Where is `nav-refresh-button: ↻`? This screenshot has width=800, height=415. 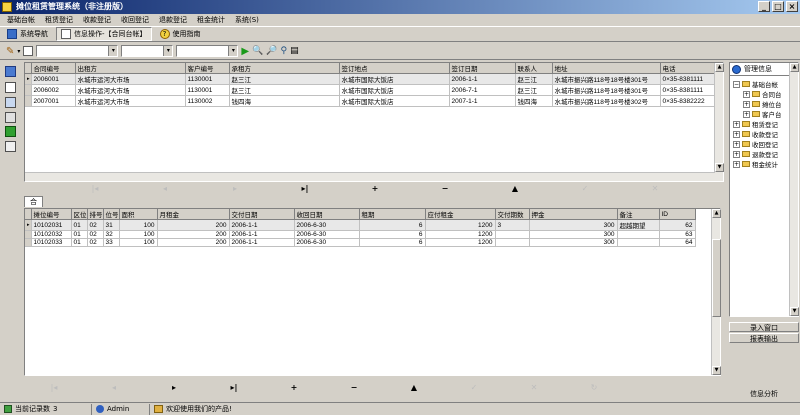
nav-refresh-button: ↻ is located at coordinates (594, 388).